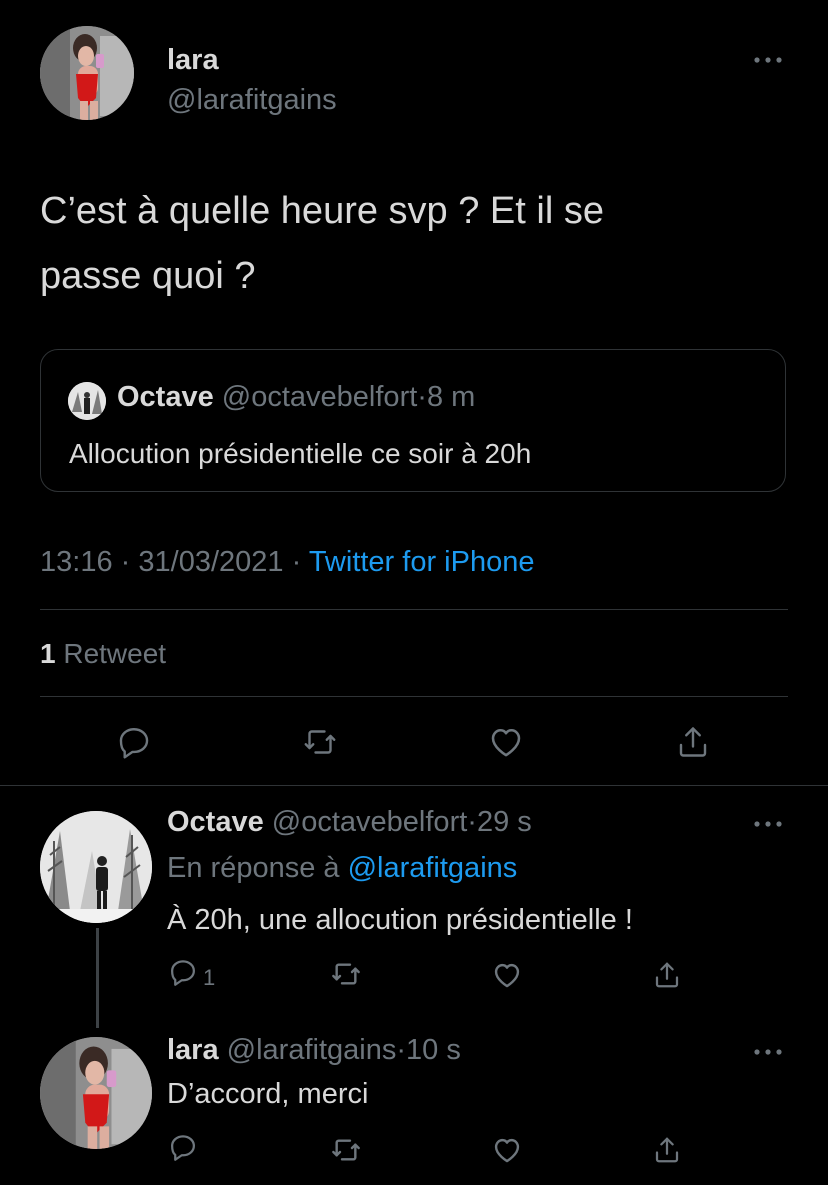 This screenshot has width=828, height=1185. I want to click on reply2-author-handle: @larafitgains, so click(312, 1050).